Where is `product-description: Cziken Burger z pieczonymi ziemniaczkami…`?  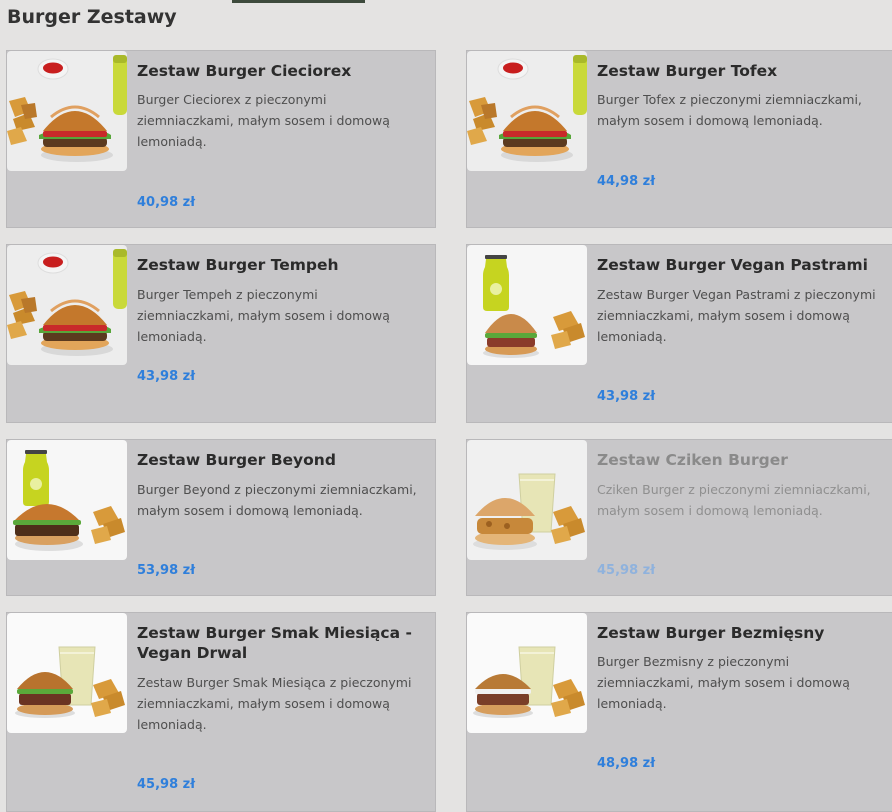 product-description: Cziken Burger z pieczonymi ziemniaczkami… is located at coordinates (734, 500).